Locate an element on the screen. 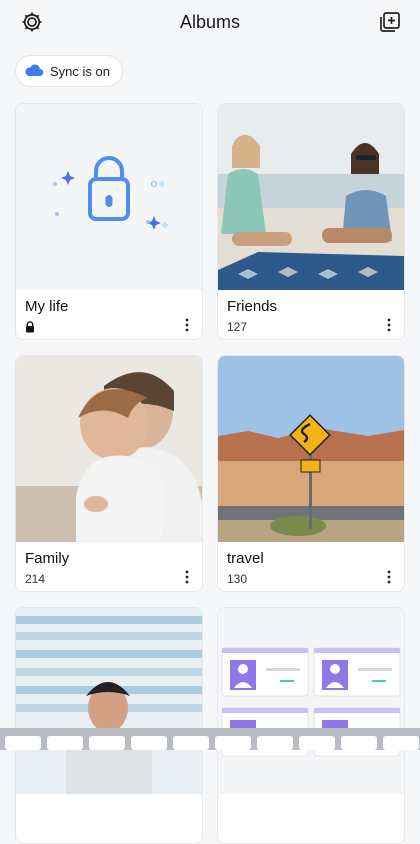  album-photo-count: 214 is located at coordinates (35, 579).